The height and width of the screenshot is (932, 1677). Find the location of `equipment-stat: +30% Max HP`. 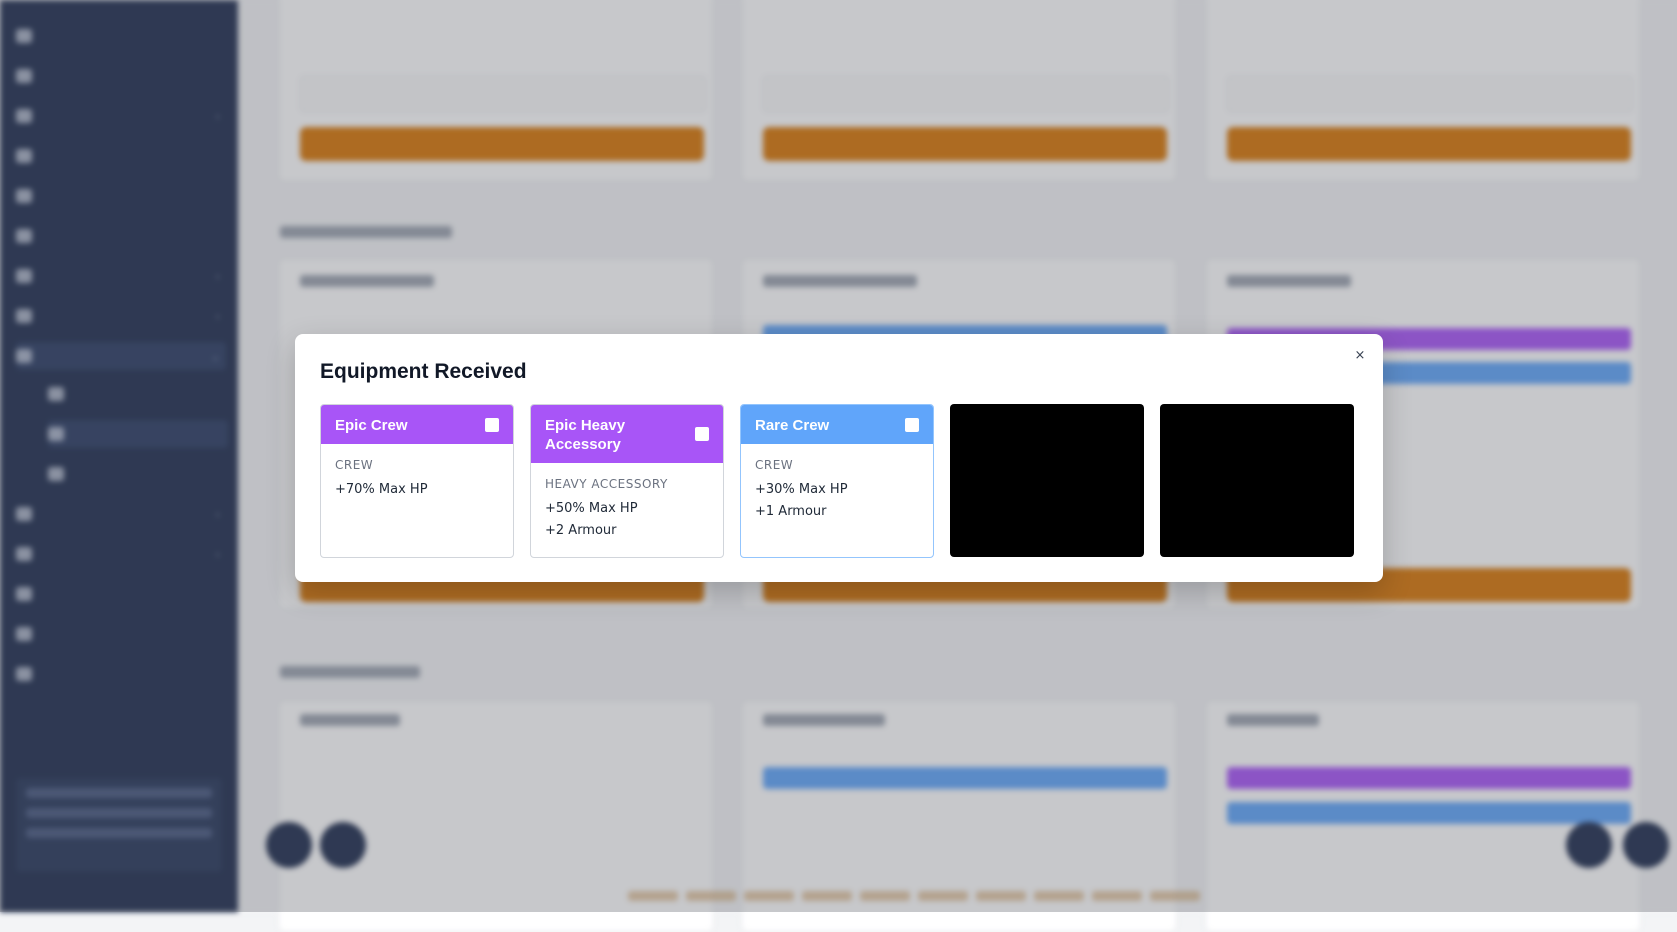

equipment-stat: +30% Max HP is located at coordinates (801, 489).